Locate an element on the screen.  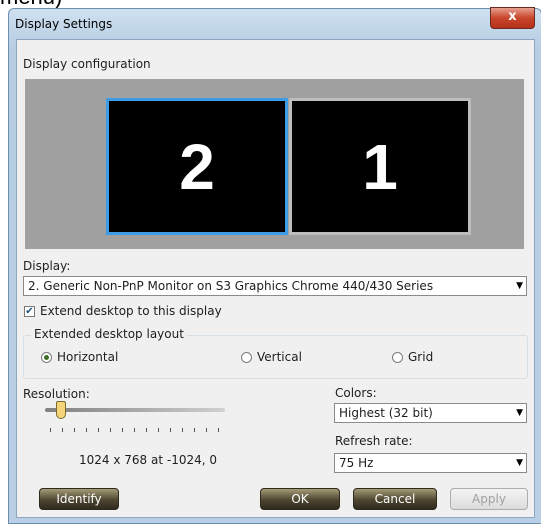
colors-dropdown-value: Highest (32 bit) is located at coordinates (386, 413).